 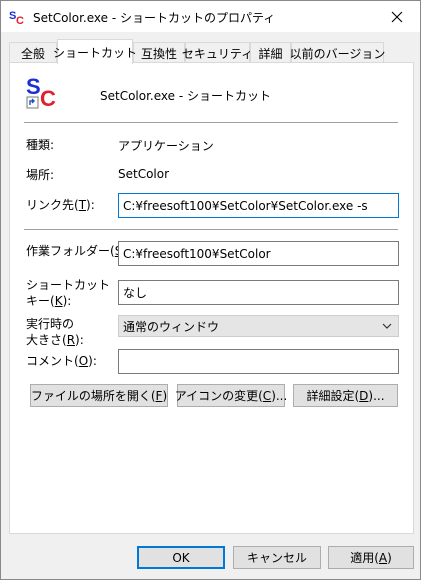 I want to click on apply-button: 適用(A), so click(x=371, y=557).